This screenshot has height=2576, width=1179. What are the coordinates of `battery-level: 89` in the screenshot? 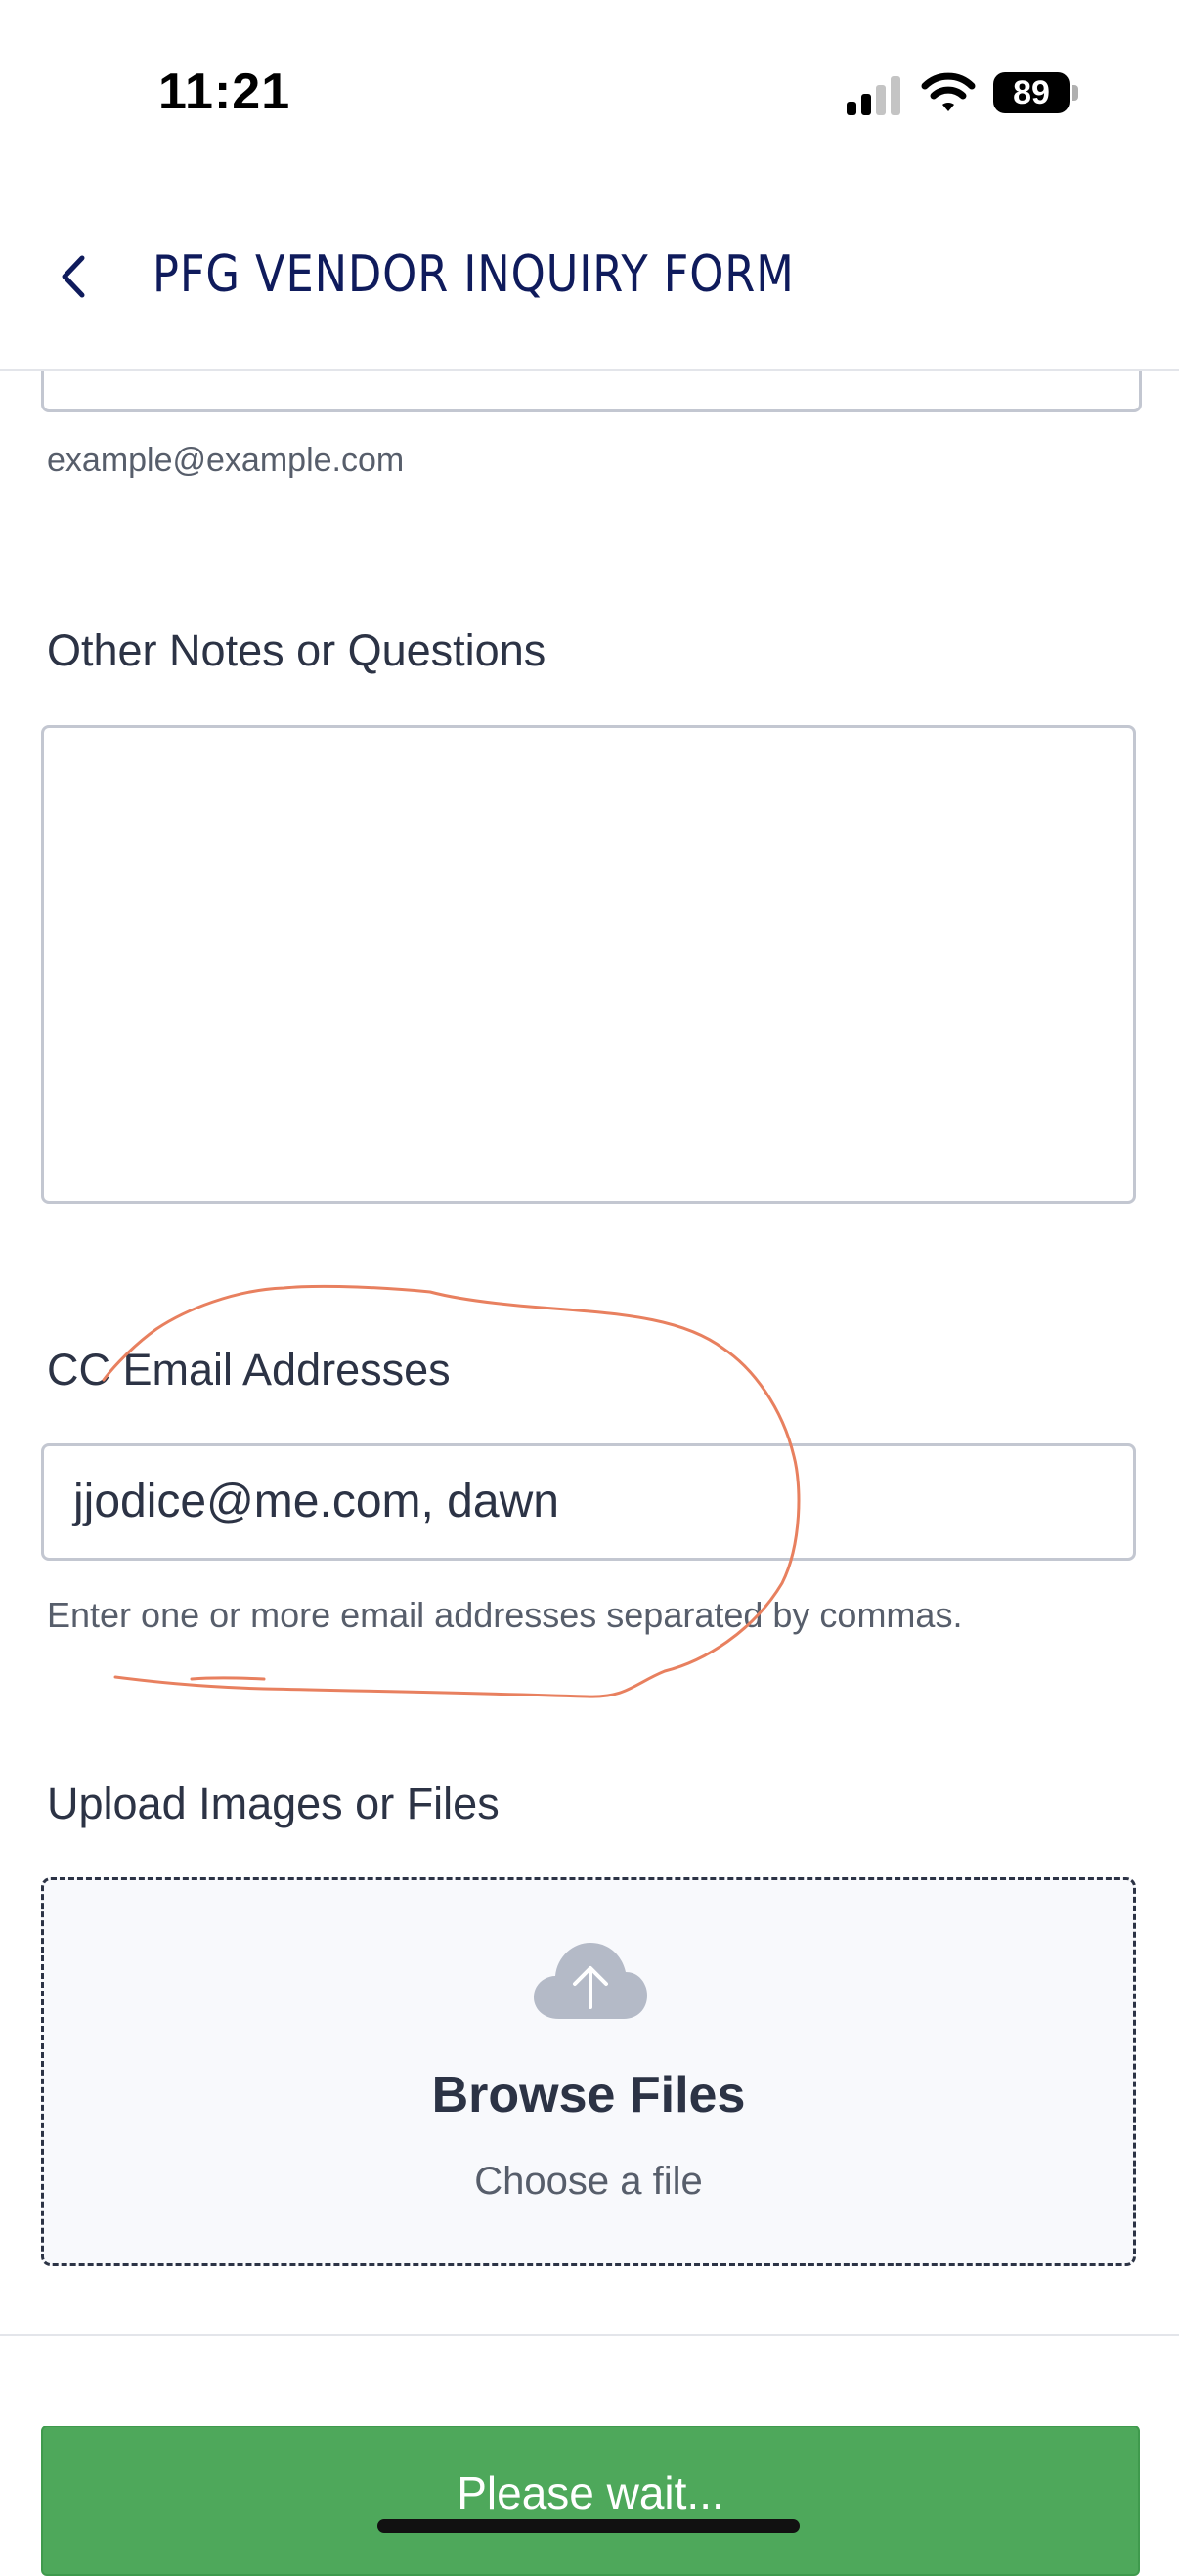 It's located at (1031, 92).